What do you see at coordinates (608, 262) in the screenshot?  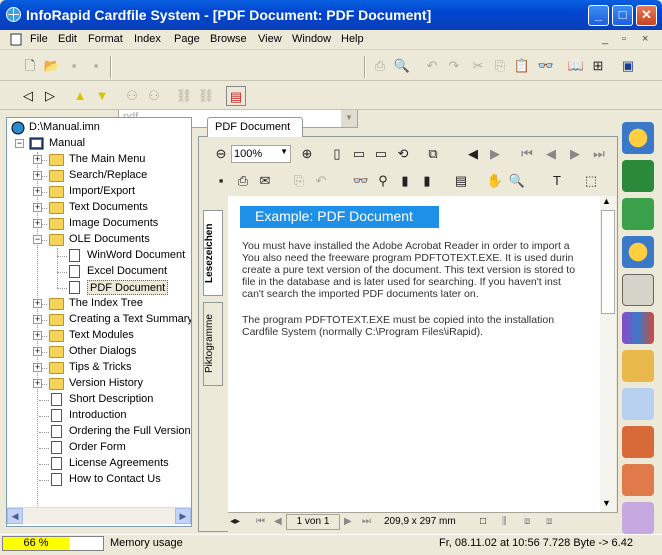 I see `scrollbar-thumb` at bounding box center [608, 262].